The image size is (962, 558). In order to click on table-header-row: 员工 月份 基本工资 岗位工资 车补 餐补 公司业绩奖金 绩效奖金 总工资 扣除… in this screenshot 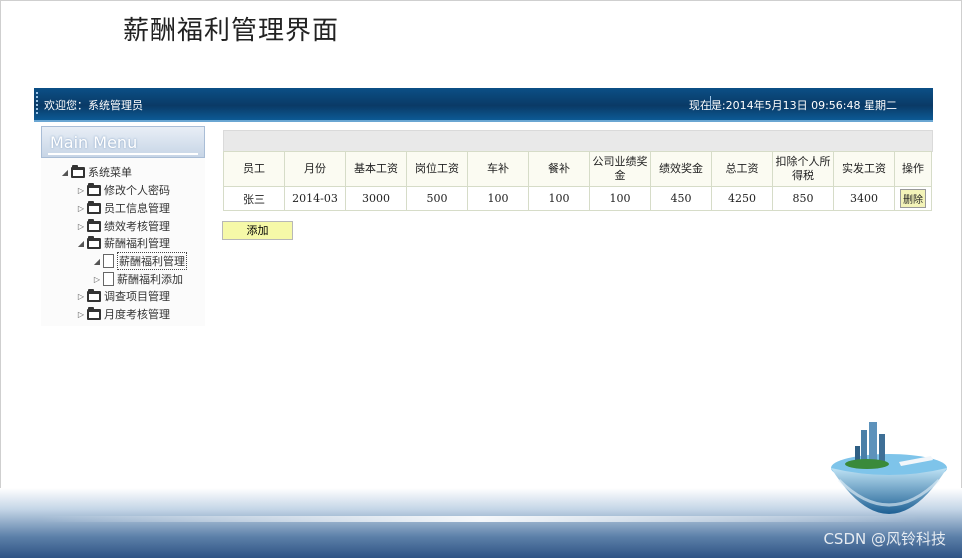, I will do `click(577, 169)`.